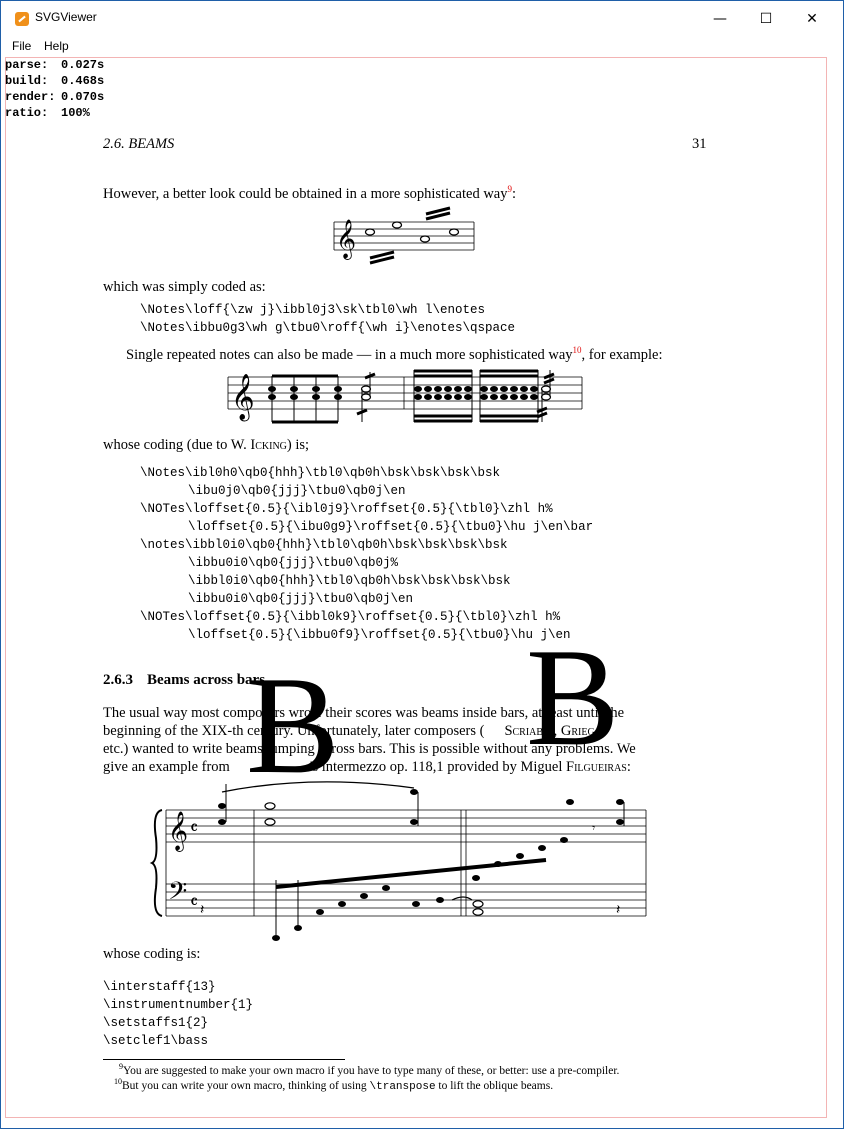 This screenshot has height=1129, width=844. I want to click on section-heading: 2.6.3 Beams across bars, so click(184, 680).